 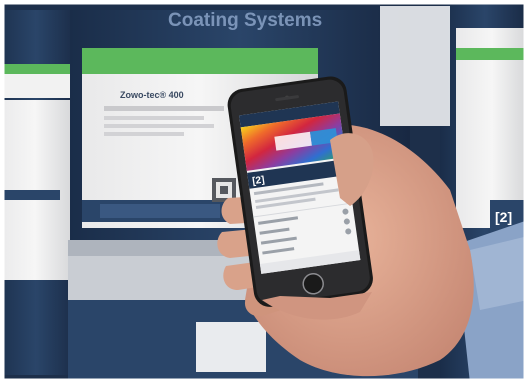 I want to click on right-can-number: [2], so click(x=503, y=217).